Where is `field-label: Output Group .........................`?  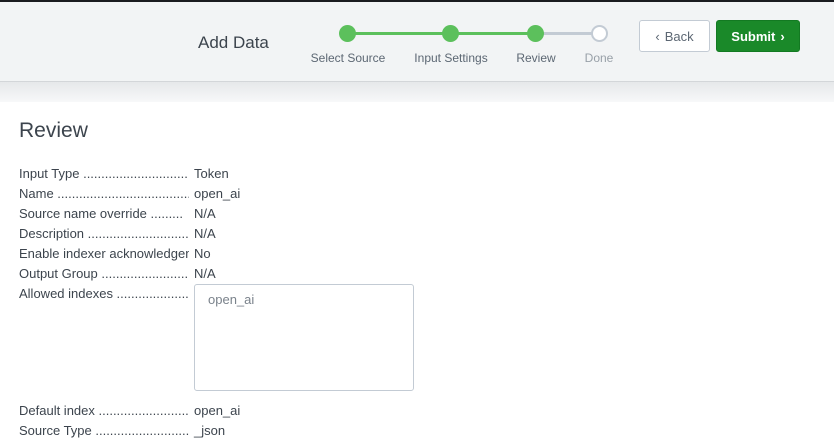
field-label: Output Group ......................... is located at coordinates (104, 273).